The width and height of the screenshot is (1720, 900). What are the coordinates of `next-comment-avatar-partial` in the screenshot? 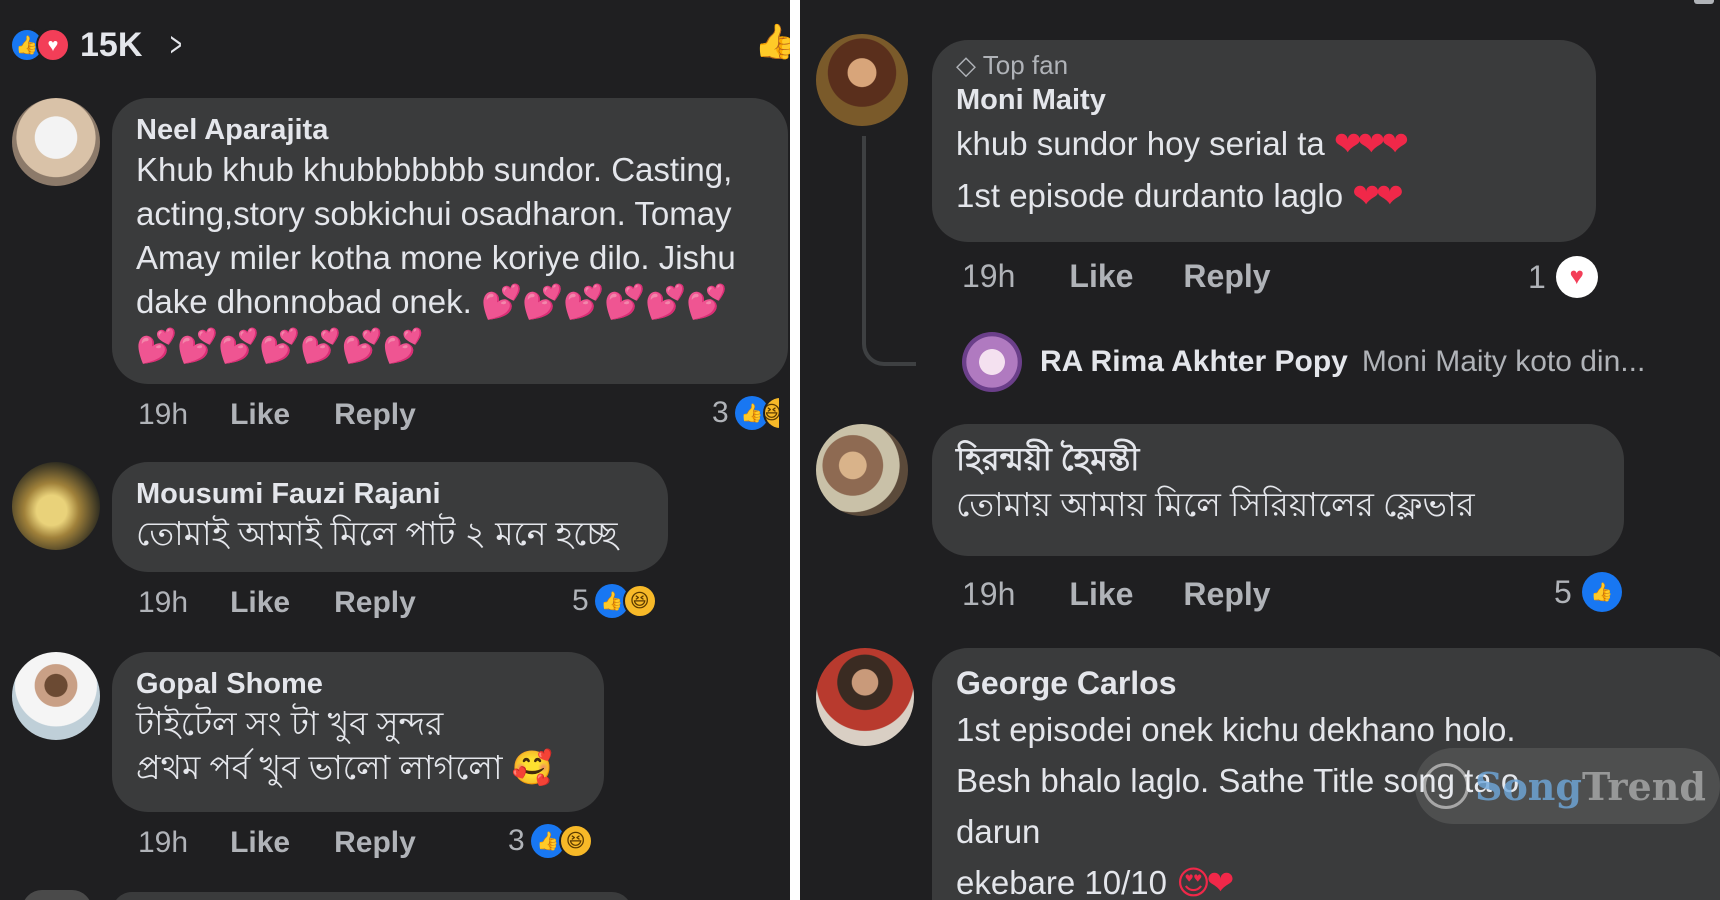 It's located at (57, 895).